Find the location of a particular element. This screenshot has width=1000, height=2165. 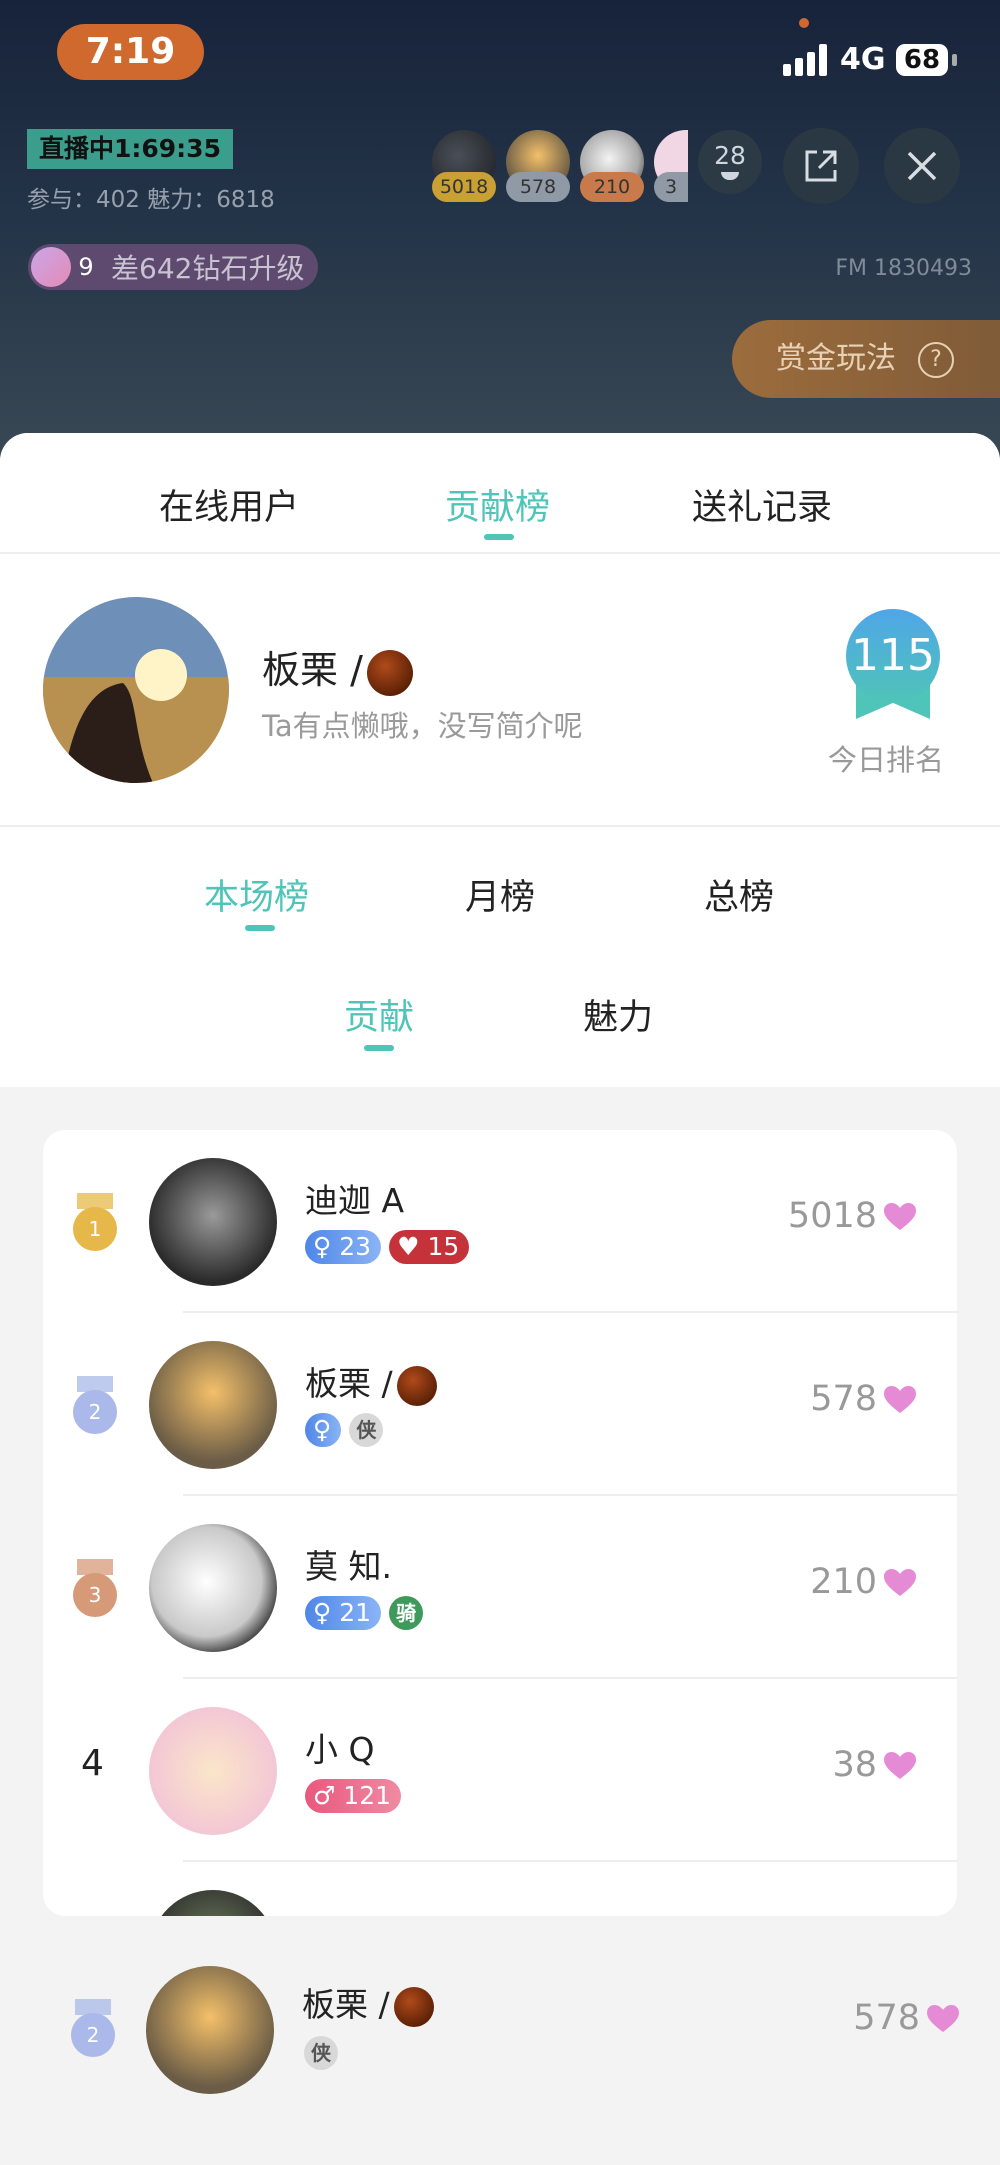

tab-session-ranking: 本场榜 is located at coordinates (256, 894).